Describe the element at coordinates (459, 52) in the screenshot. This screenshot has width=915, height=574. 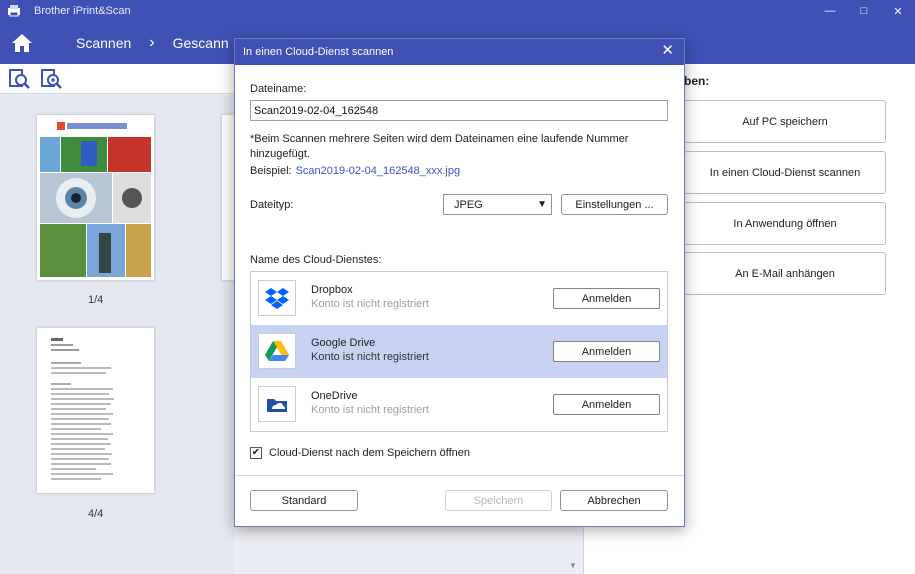
I see `dialog-title-bar: In einen Cloud-Dienst scannen ✕` at that location.